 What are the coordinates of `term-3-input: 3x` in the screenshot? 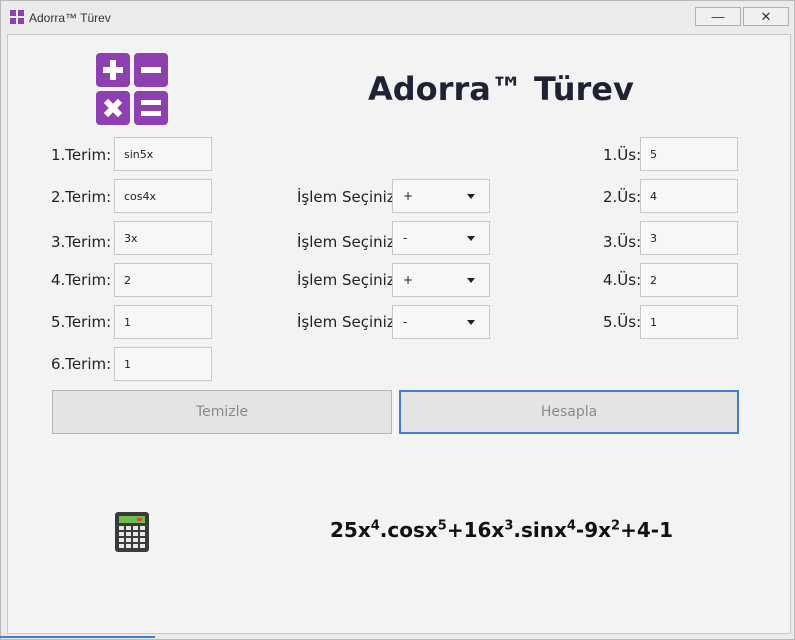 It's located at (163, 238).